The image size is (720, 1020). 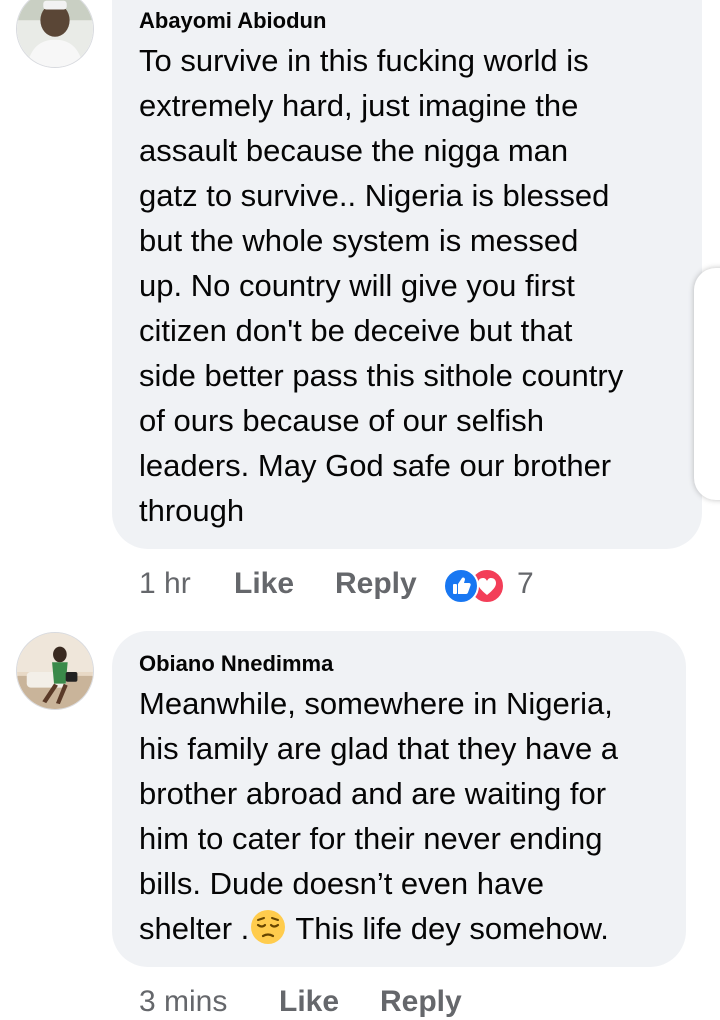 What do you see at coordinates (354, 150) in the screenshot?
I see `comment-line: assault because the nigga man` at bounding box center [354, 150].